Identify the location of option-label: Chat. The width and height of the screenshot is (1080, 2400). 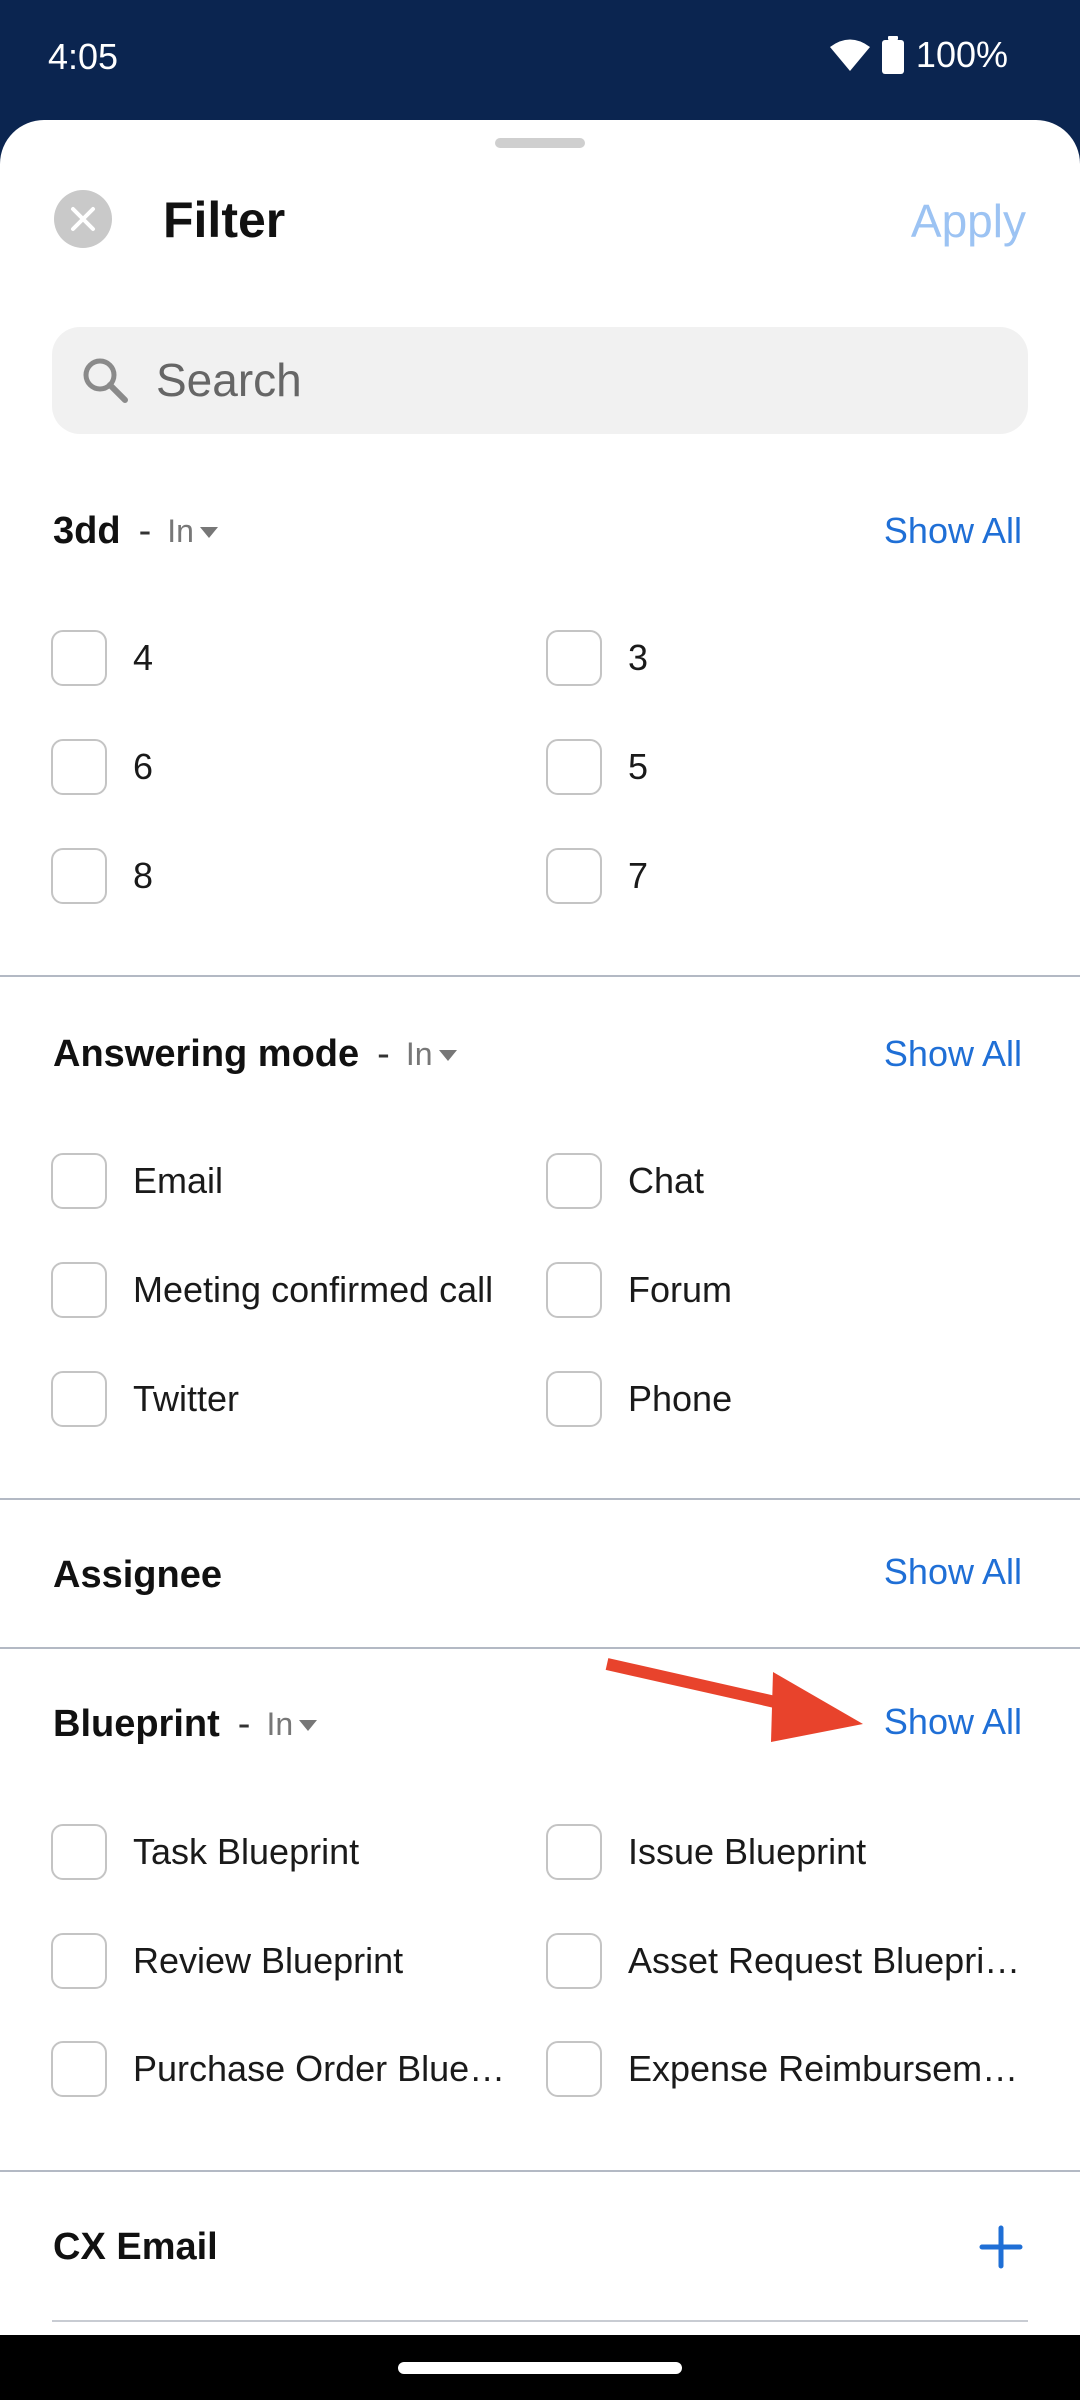
(666, 1180).